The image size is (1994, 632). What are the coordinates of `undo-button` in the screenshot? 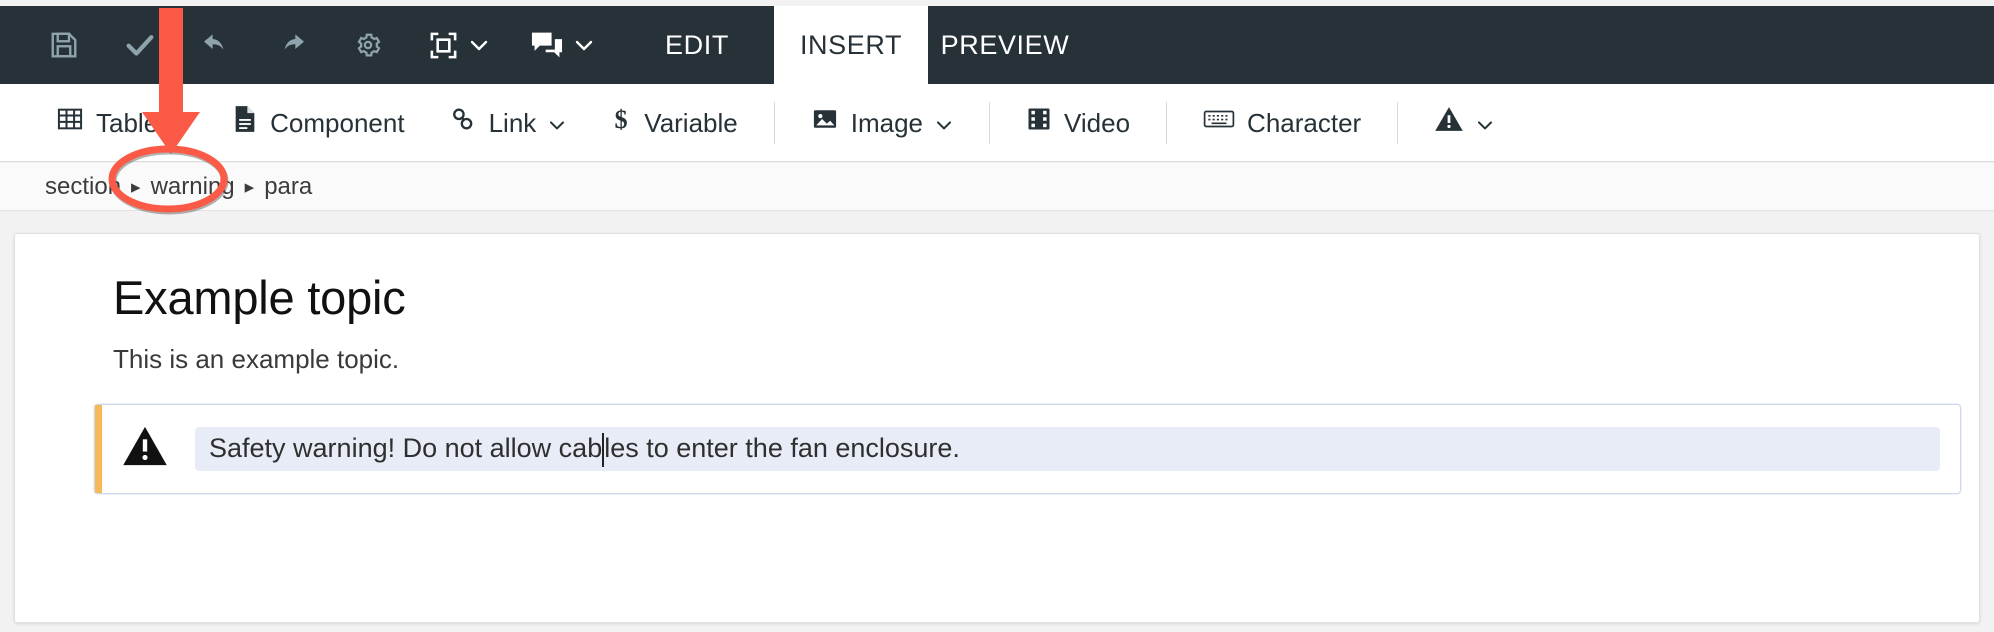 It's located at (216, 45).